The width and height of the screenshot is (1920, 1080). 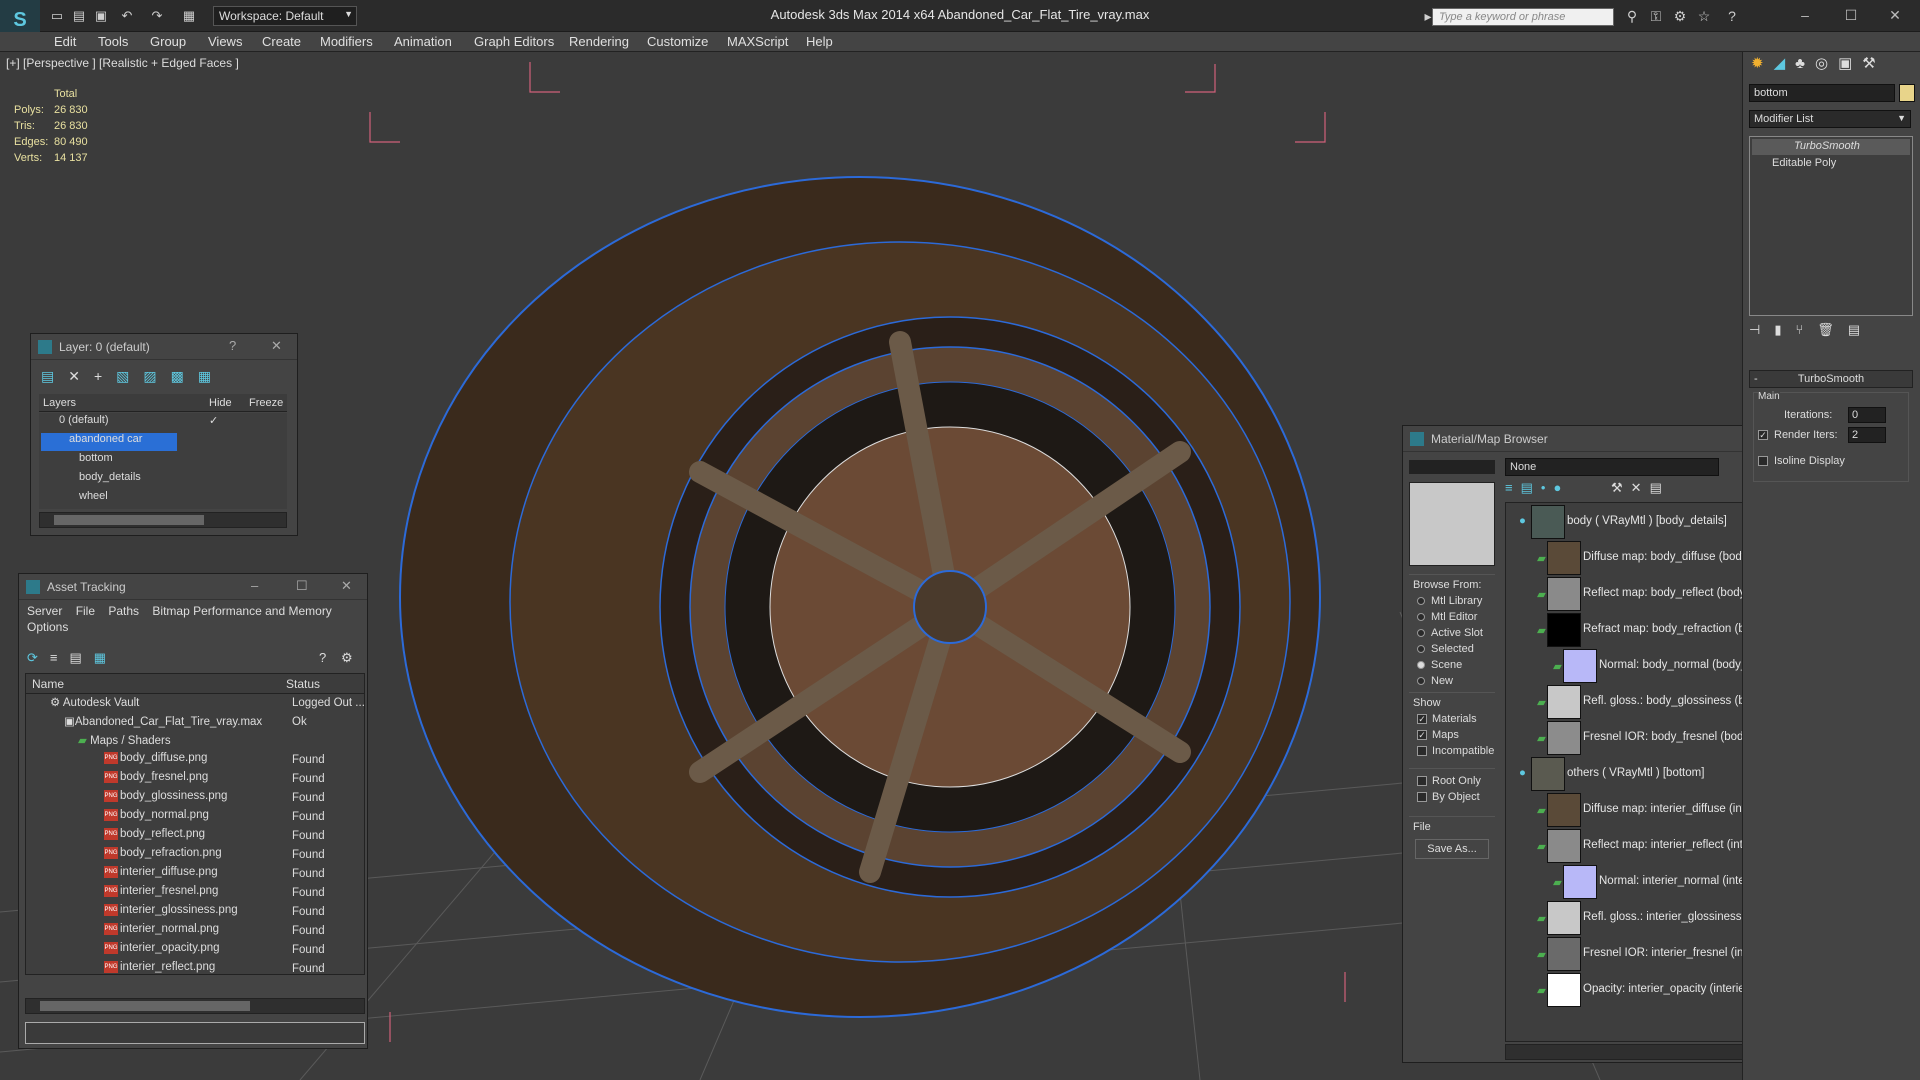 I want to click on remove-modifier-icon: 🗑, so click(x=1832, y=329).